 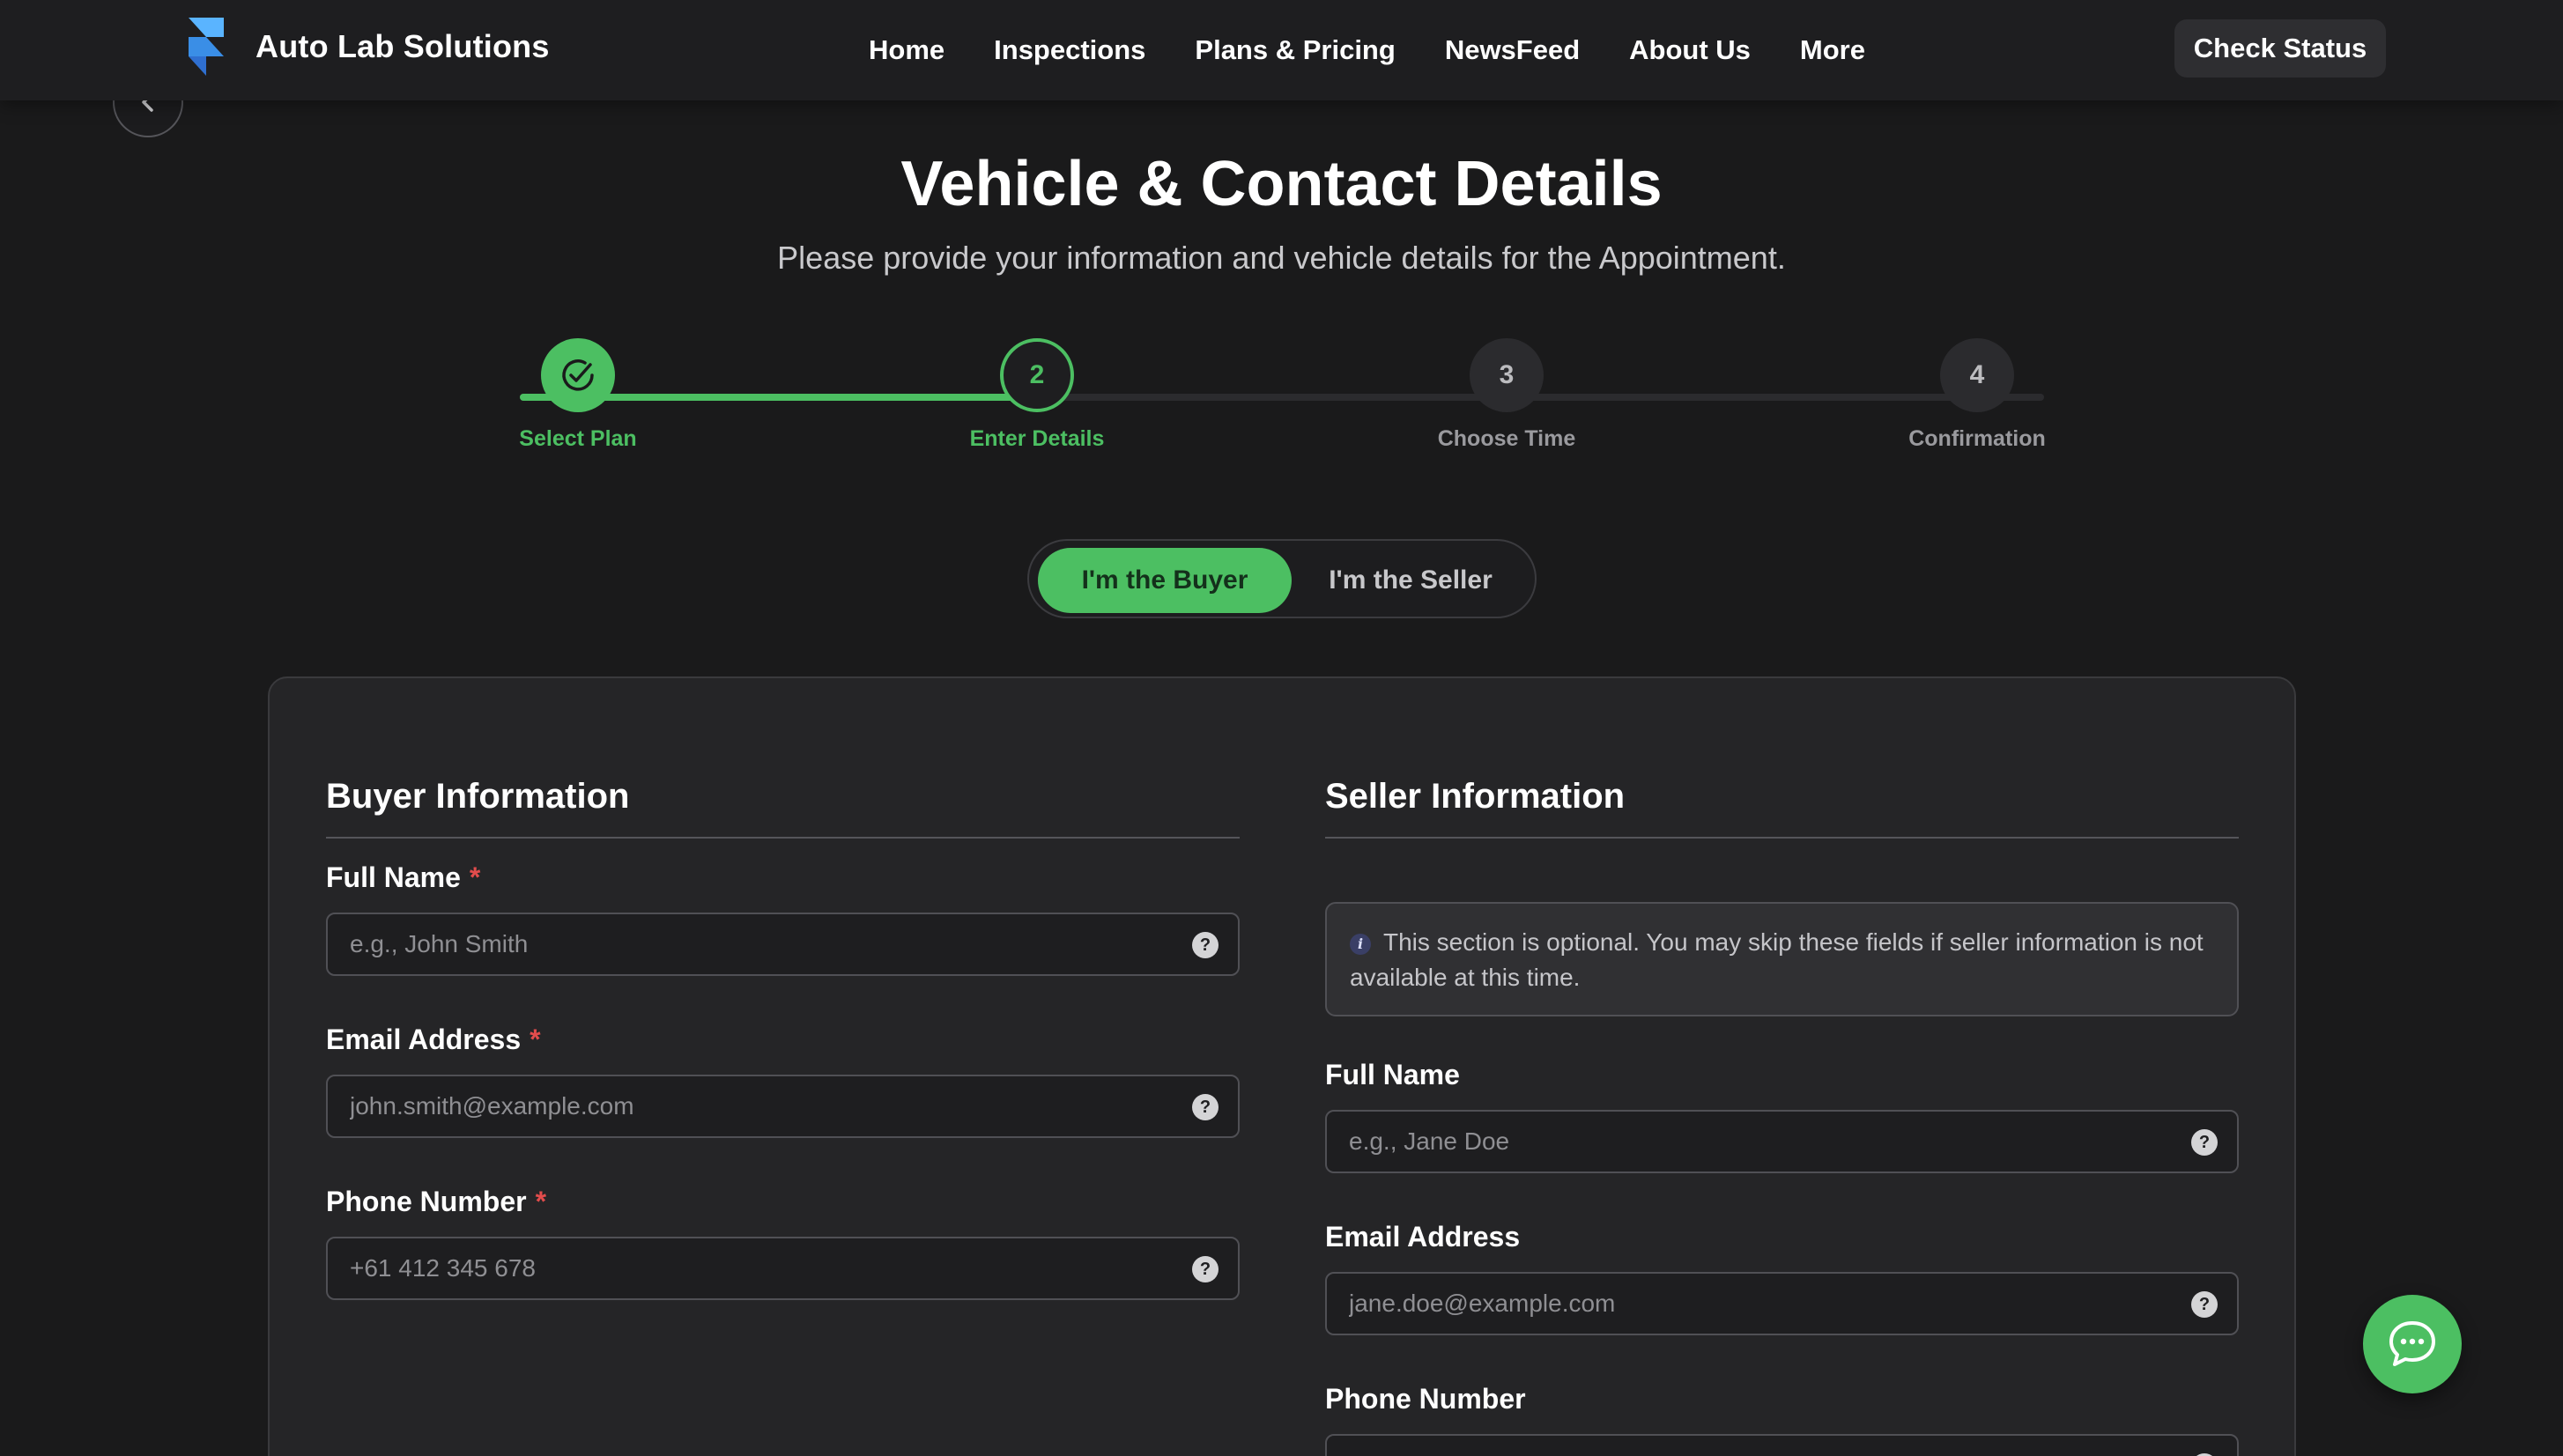 What do you see at coordinates (427, 1201) in the screenshot?
I see `buyer-phone-label-text: Phone Number` at bounding box center [427, 1201].